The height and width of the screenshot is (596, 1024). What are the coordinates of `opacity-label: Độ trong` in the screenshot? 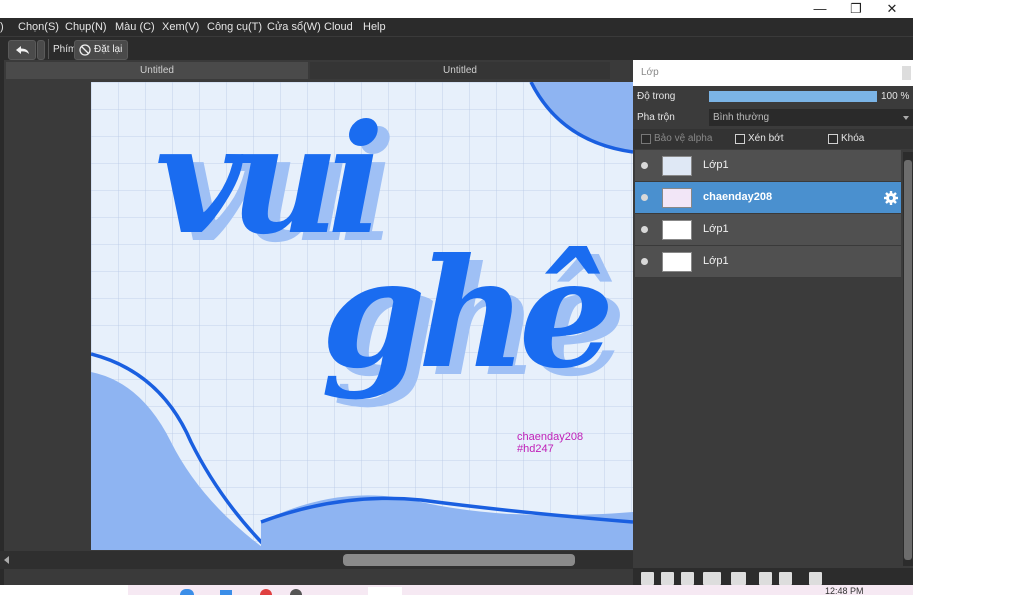 It's located at (656, 96).